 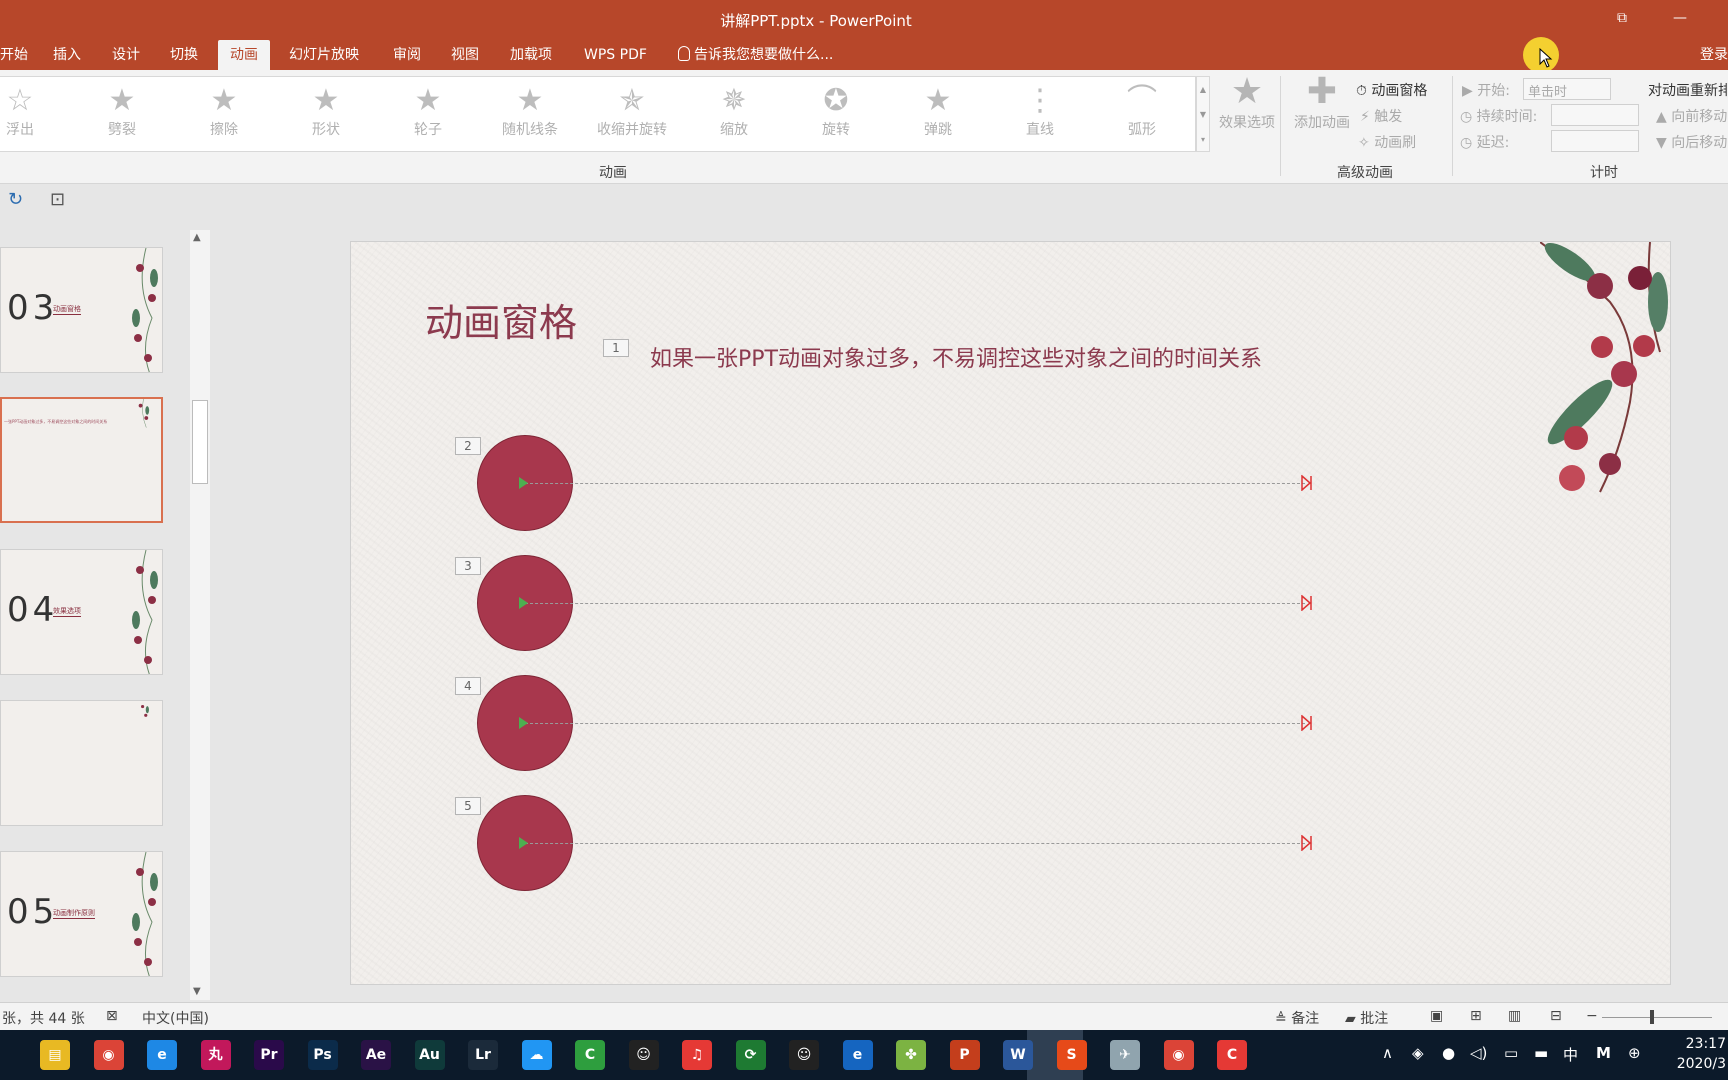 What do you see at coordinates (326, 111) in the screenshot?
I see `anim-shape: ★ 形状` at bounding box center [326, 111].